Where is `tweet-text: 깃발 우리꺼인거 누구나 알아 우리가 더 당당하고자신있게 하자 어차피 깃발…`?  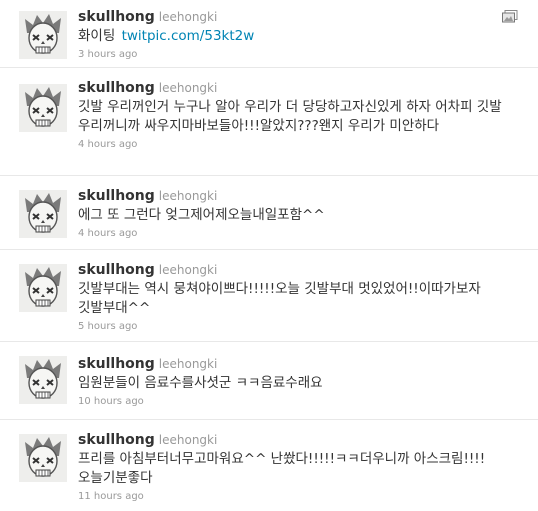 tweet-text: 깃발 우리꺼인거 누구나 알아 우리가 더 당당하고자신있게 하자 어차피 깃발… is located at coordinates (290, 116).